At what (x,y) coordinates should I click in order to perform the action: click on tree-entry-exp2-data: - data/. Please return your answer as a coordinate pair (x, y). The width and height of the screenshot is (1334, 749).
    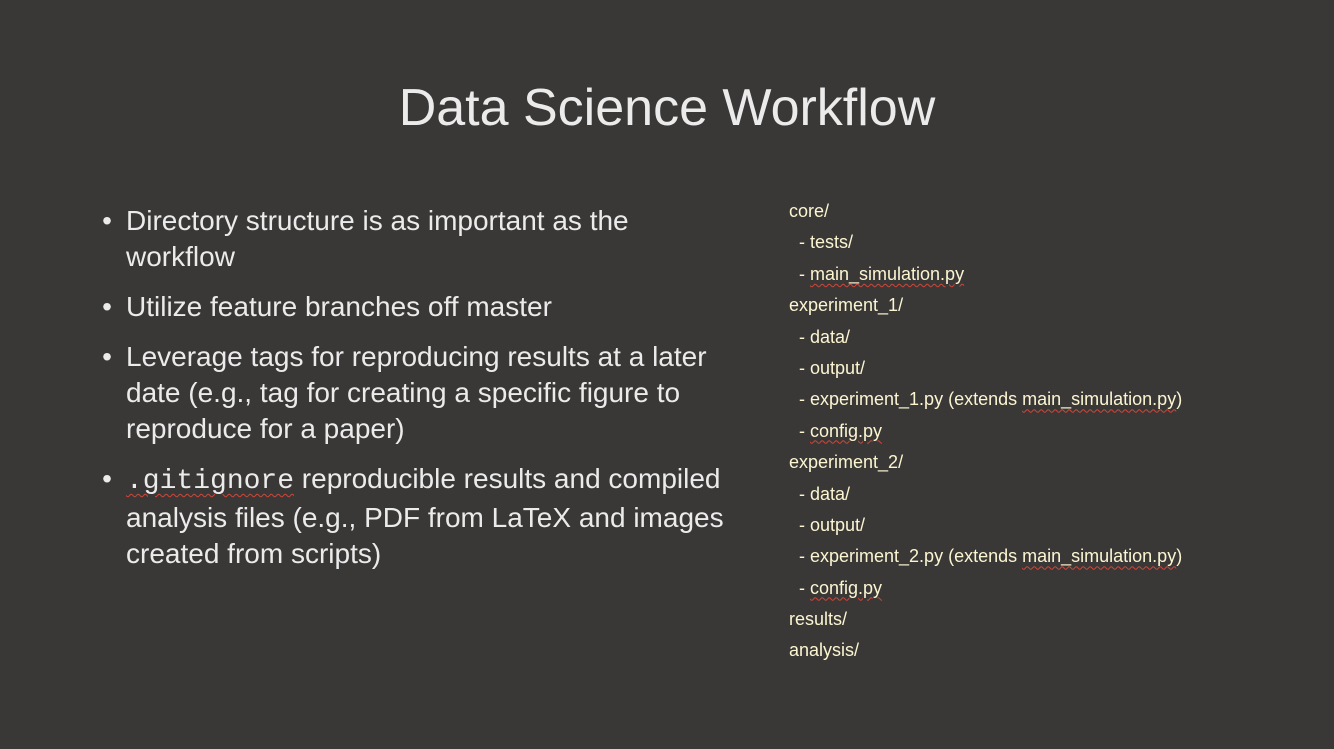
    Looking at the image, I should click on (825, 493).